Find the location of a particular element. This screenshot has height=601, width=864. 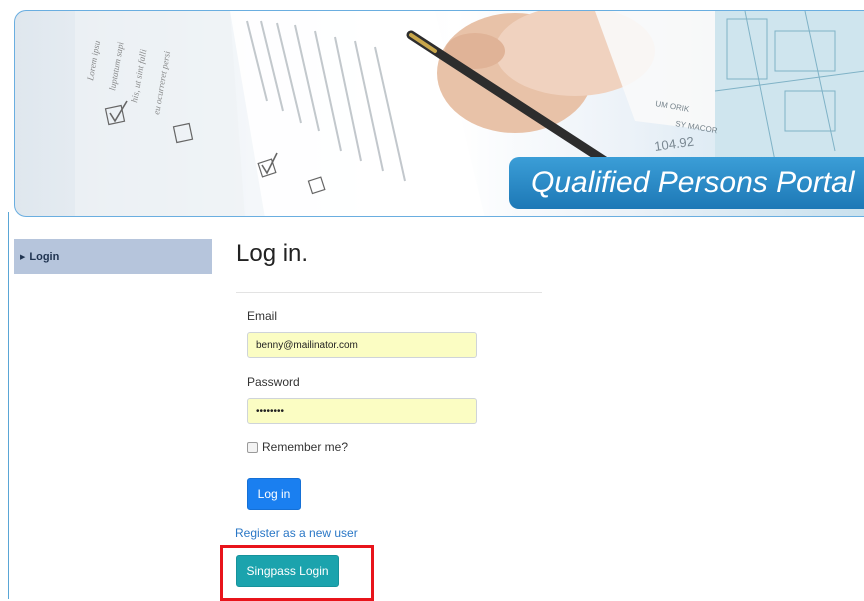

password-field is located at coordinates (362, 411).